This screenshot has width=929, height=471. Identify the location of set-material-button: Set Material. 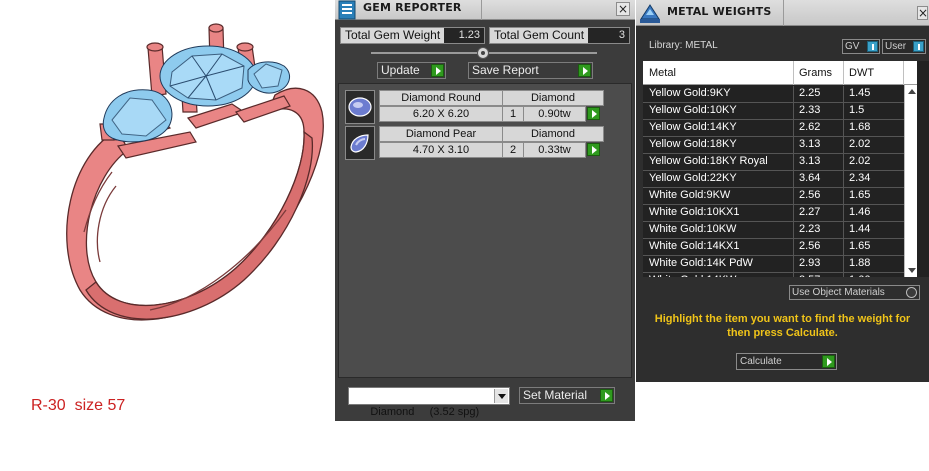
(567, 395).